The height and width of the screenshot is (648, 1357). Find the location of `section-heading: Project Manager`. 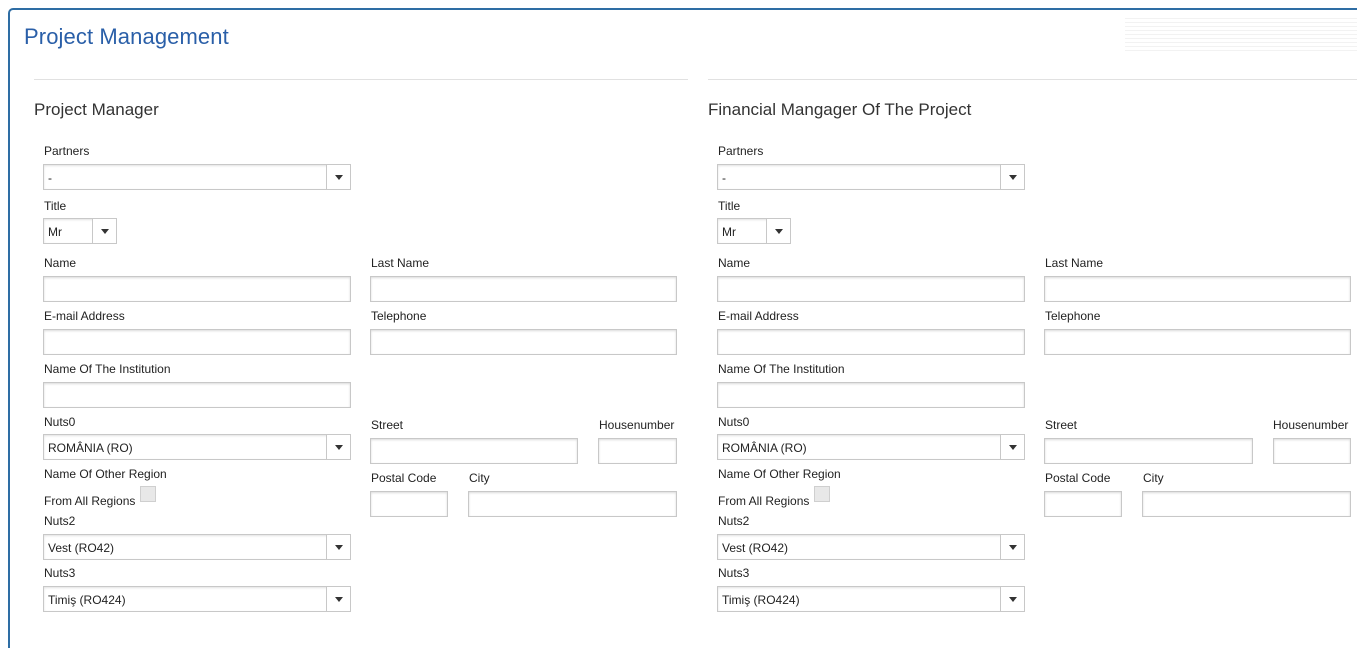

section-heading: Project Manager is located at coordinates (96, 109).